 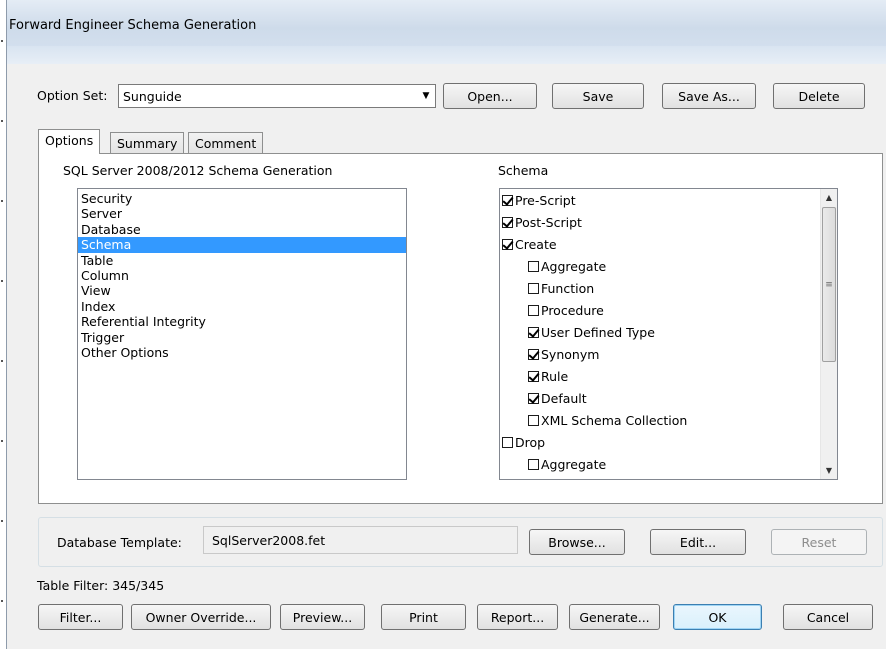 What do you see at coordinates (536, 244) in the screenshot?
I see `tree-option-label: Create` at bounding box center [536, 244].